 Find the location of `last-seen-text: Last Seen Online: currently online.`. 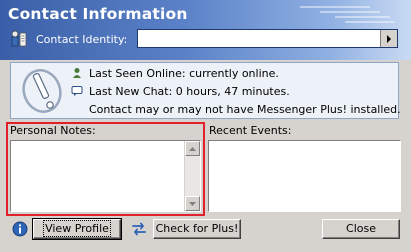

last-seen-text: Last Seen Online: currently online. is located at coordinates (184, 73).